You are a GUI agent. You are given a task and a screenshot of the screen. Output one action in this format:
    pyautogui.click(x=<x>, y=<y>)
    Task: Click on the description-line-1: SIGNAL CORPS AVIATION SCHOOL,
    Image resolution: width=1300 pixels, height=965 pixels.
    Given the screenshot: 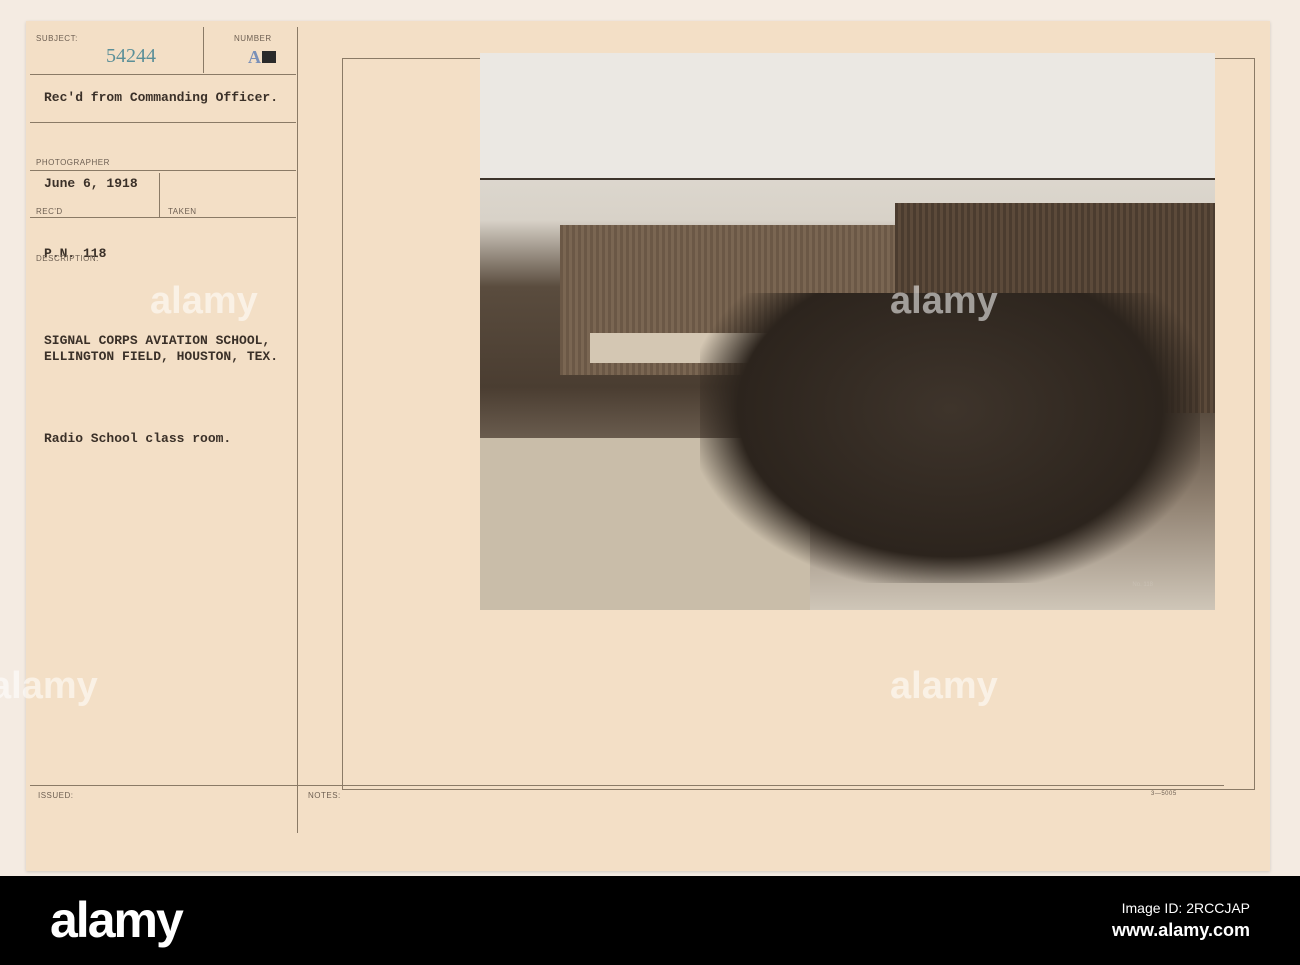 What is the action you would take?
    pyautogui.click(x=157, y=340)
    